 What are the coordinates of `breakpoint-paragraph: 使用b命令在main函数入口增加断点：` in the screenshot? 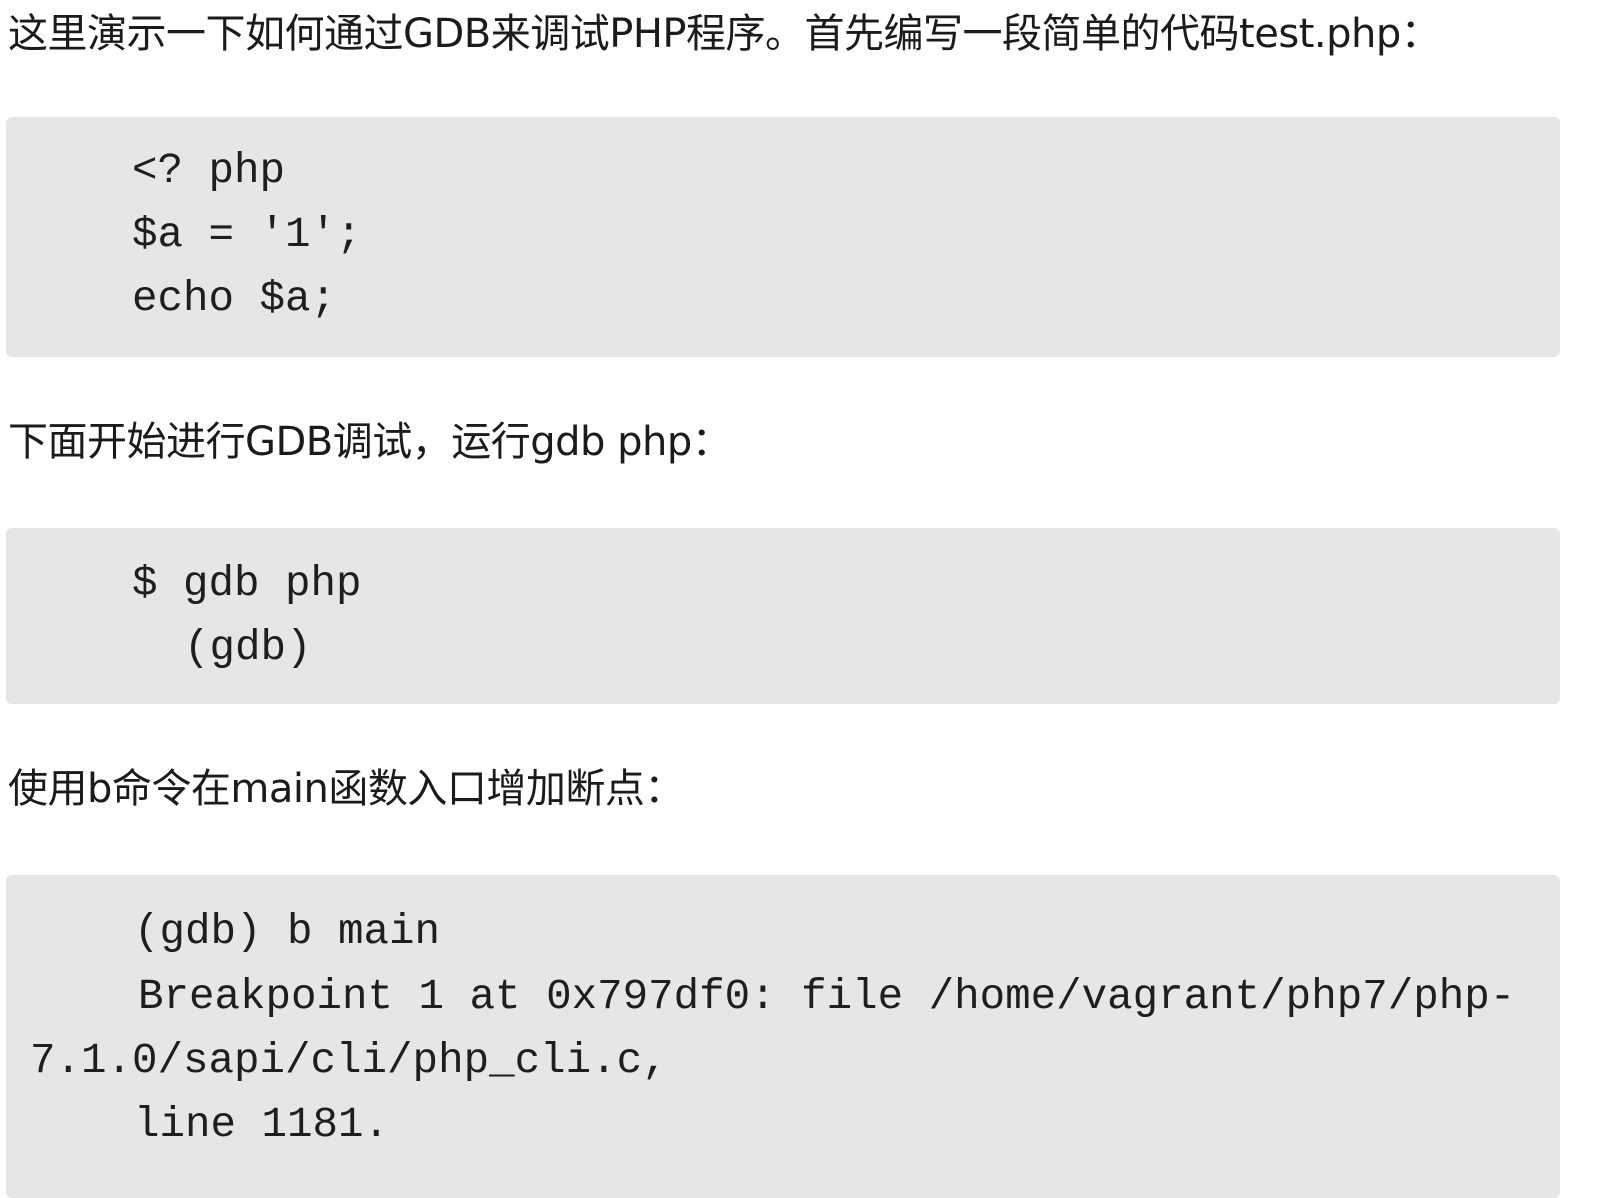 It's located at (346, 789).